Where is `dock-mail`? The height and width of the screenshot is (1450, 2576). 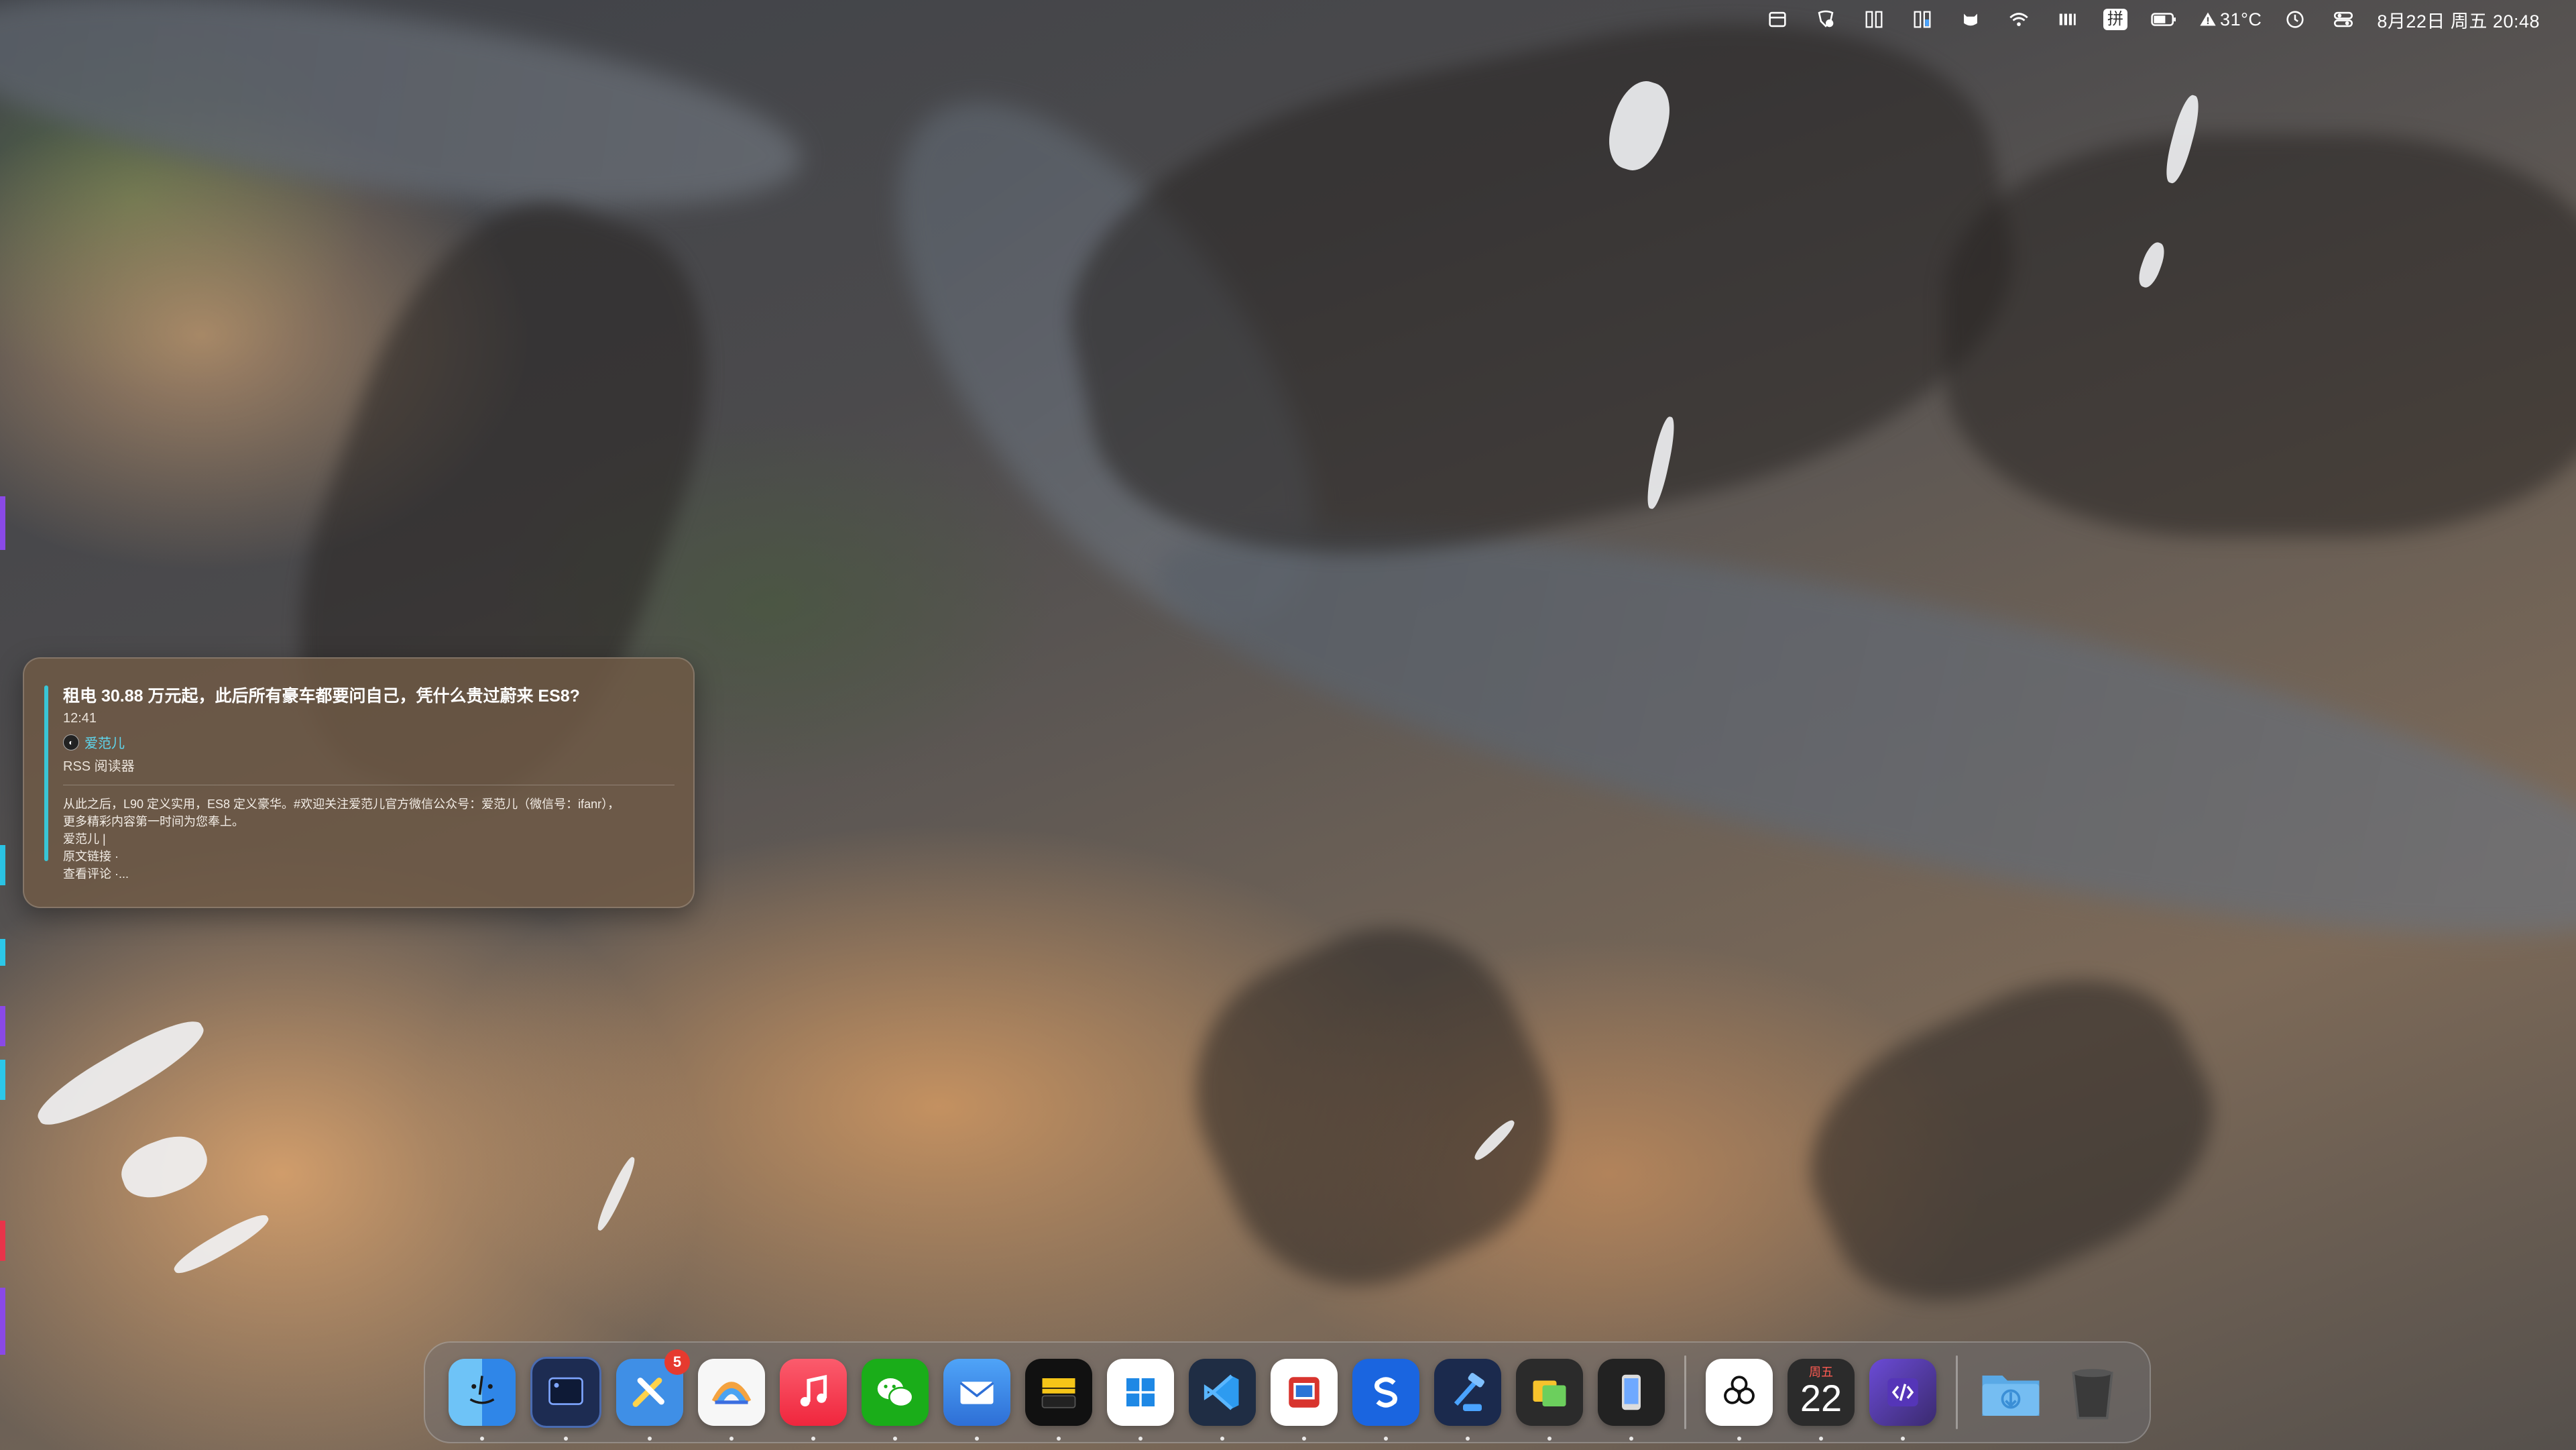 dock-mail is located at coordinates (976, 1400).